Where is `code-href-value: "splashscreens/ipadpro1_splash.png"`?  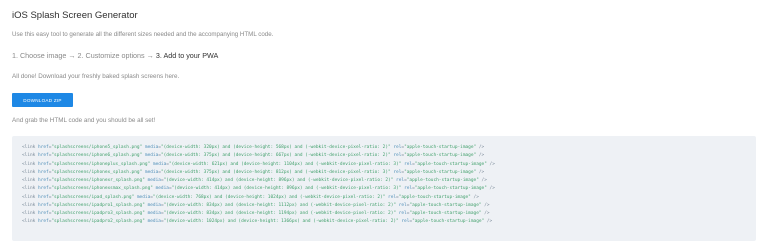 code-href-value: "splashscreens/ipadpro1_splash.png" is located at coordinates (98, 205).